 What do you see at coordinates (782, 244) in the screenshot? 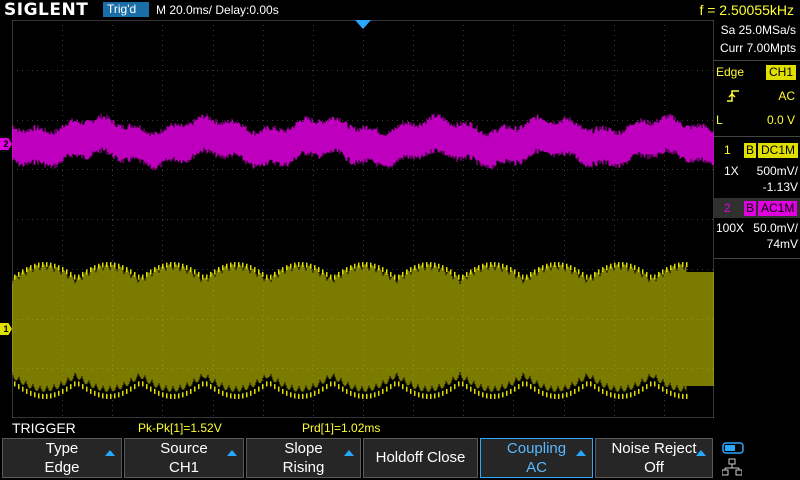
I see `channel-2-offset: 74mV` at bounding box center [782, 244].